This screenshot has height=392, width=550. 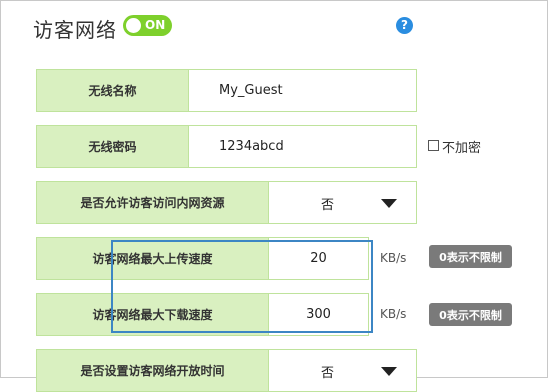 What do you see at coordinates (112, 146) in the screenshot?
I see `password-label: 无线密码` at bounding box center [112, 146].